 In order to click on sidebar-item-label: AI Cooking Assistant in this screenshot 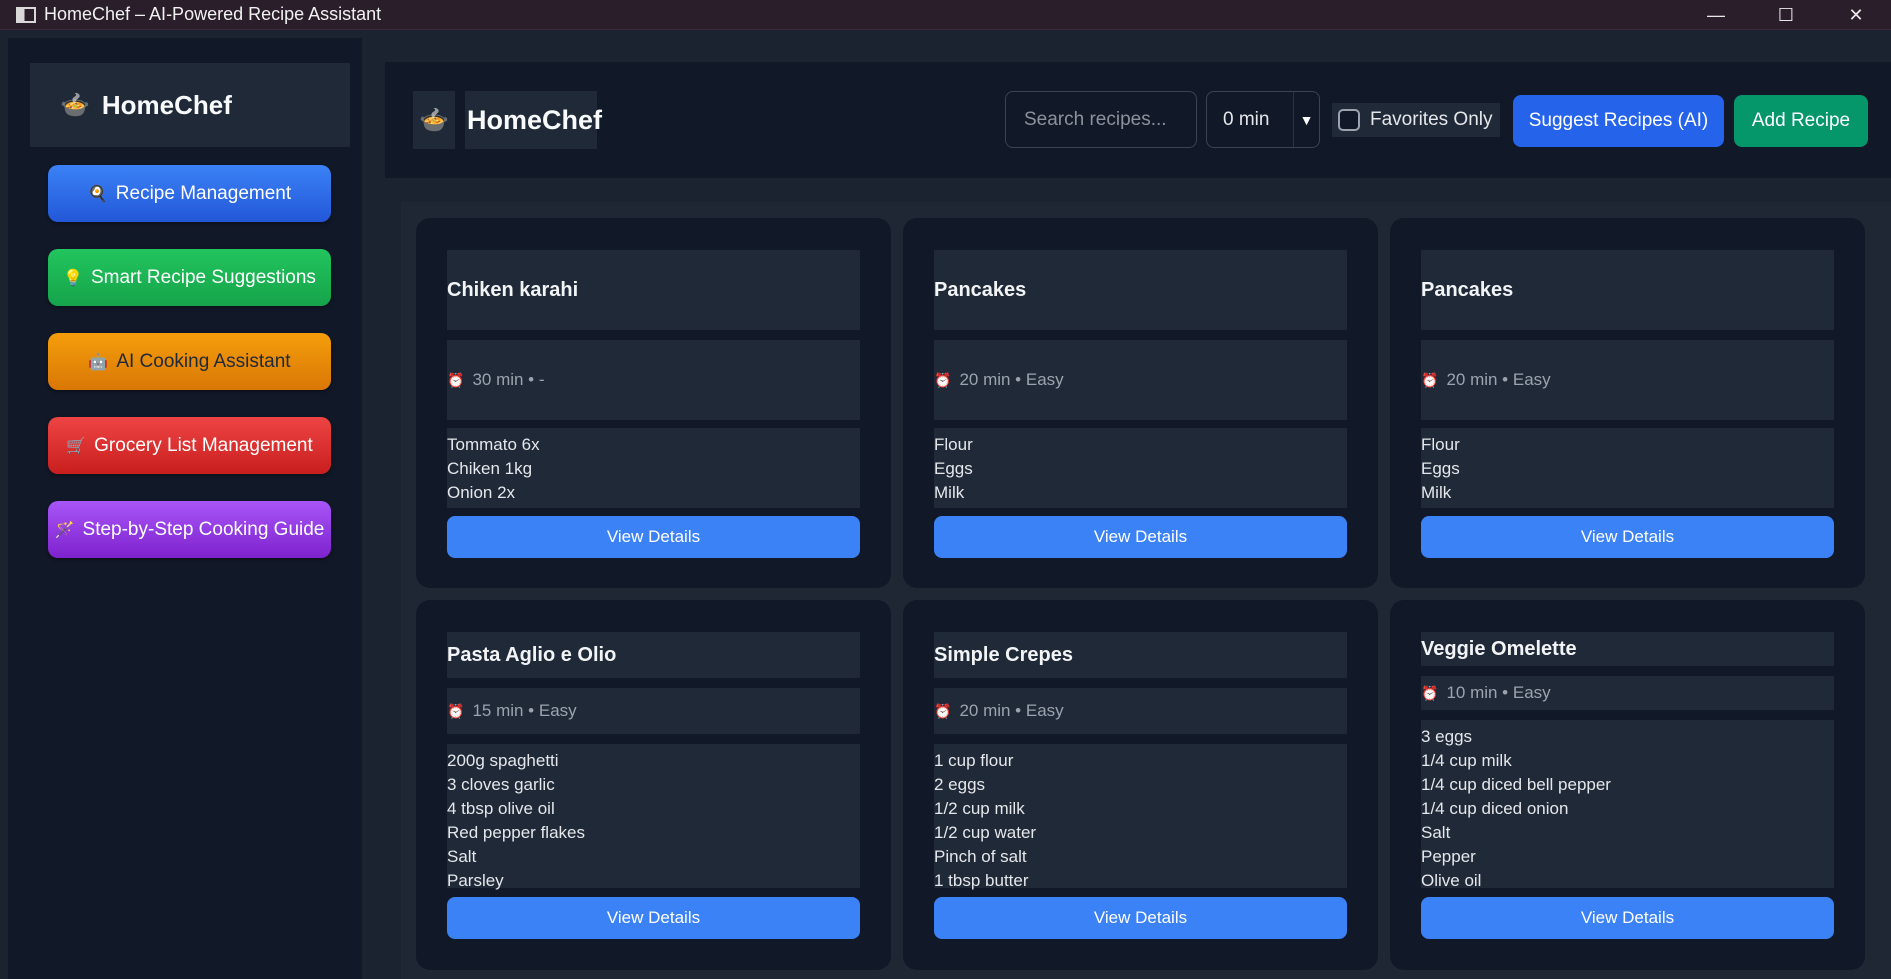, I will do `click(203, 361)`.